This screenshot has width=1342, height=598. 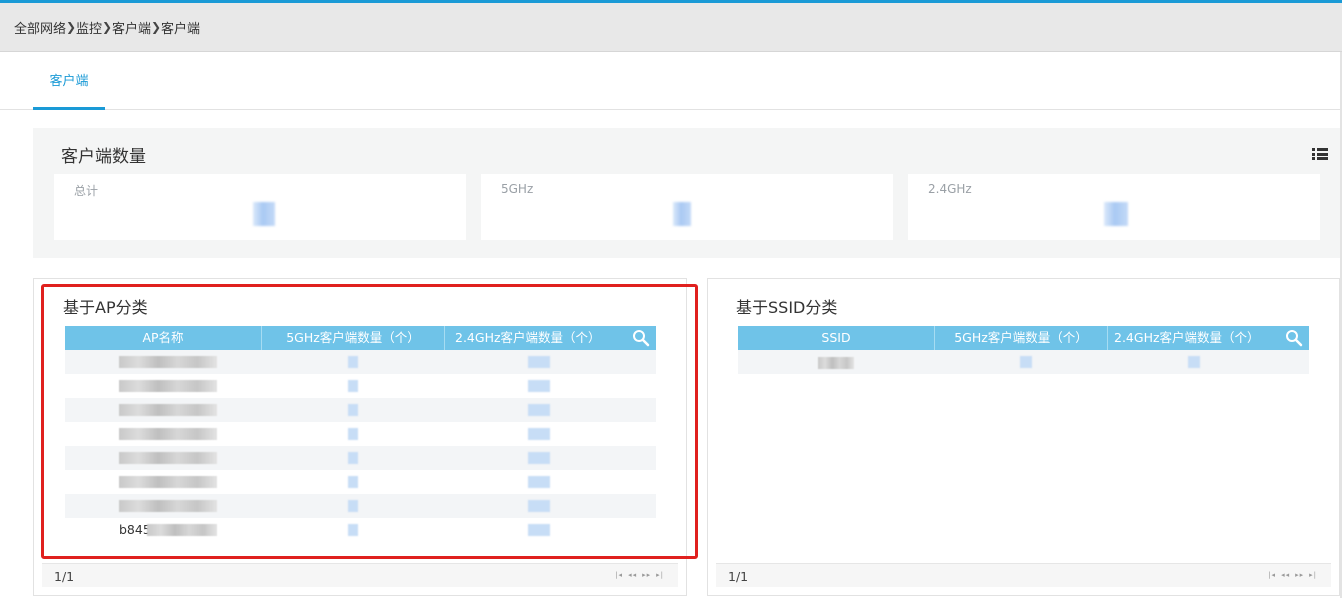 What do you see at coordinates (671, 27) in the screenshot?
I see `breadcrumb: 全部网络 ❯ 监控 ❯ 客户端 ❯ 客户端` at bounding box center [671, 27].